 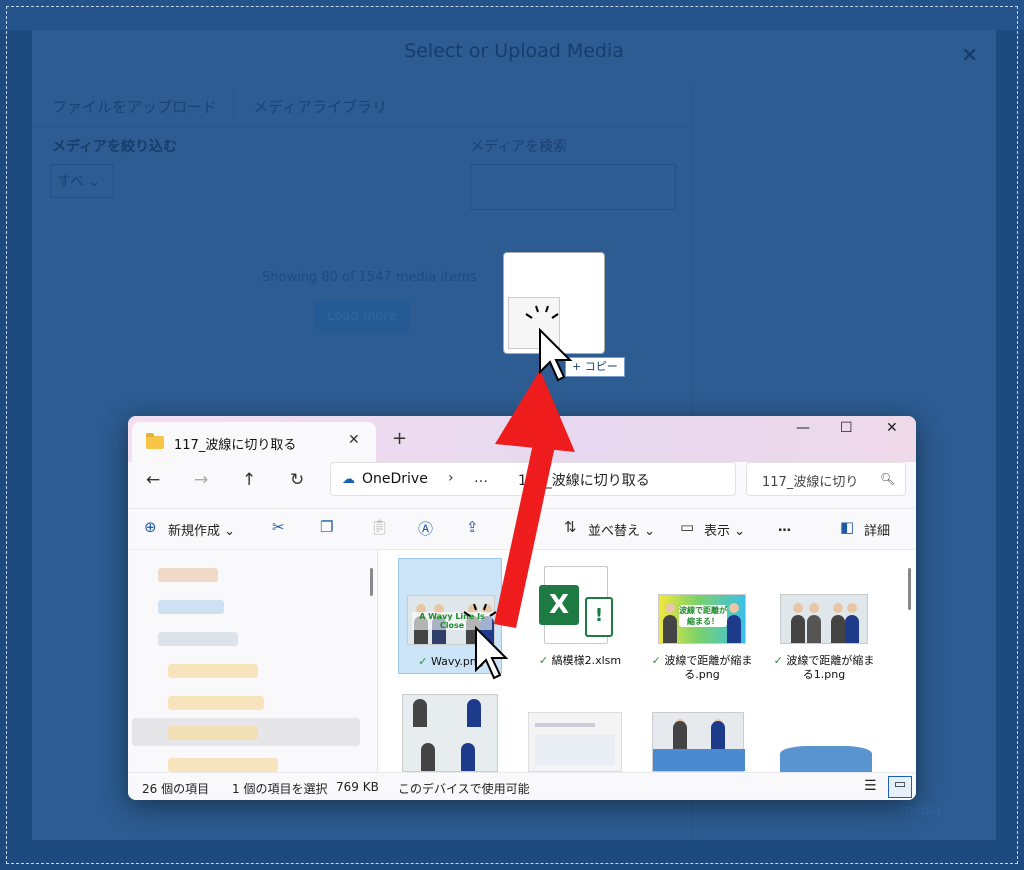 I want to click on plus-circle-icon: ⊕, so click(x=150, y=527).